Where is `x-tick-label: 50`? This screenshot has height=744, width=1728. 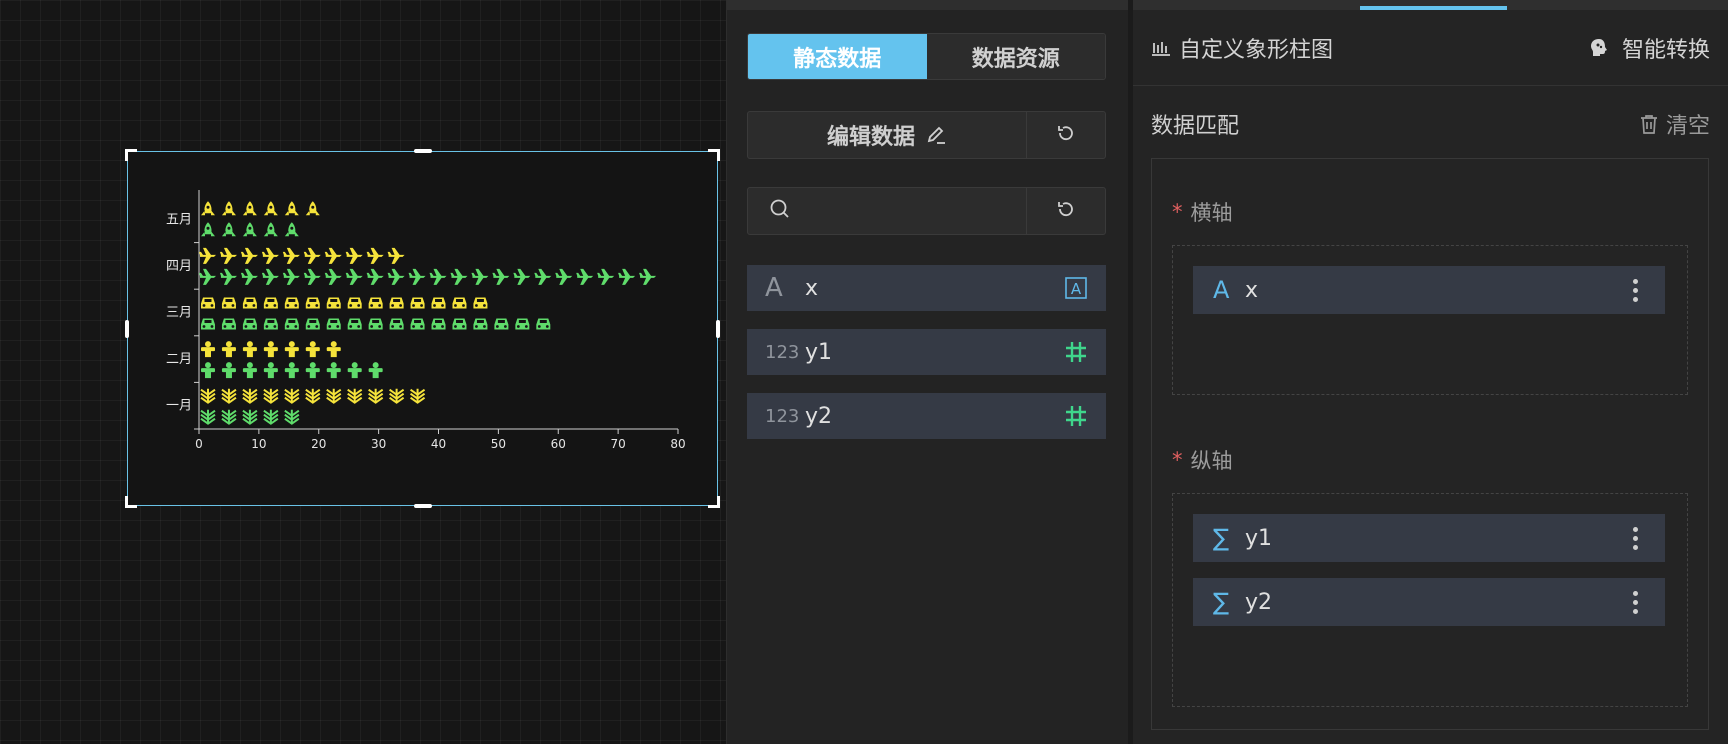 x-tick-label: 50 is located at coordinates (498, 444).